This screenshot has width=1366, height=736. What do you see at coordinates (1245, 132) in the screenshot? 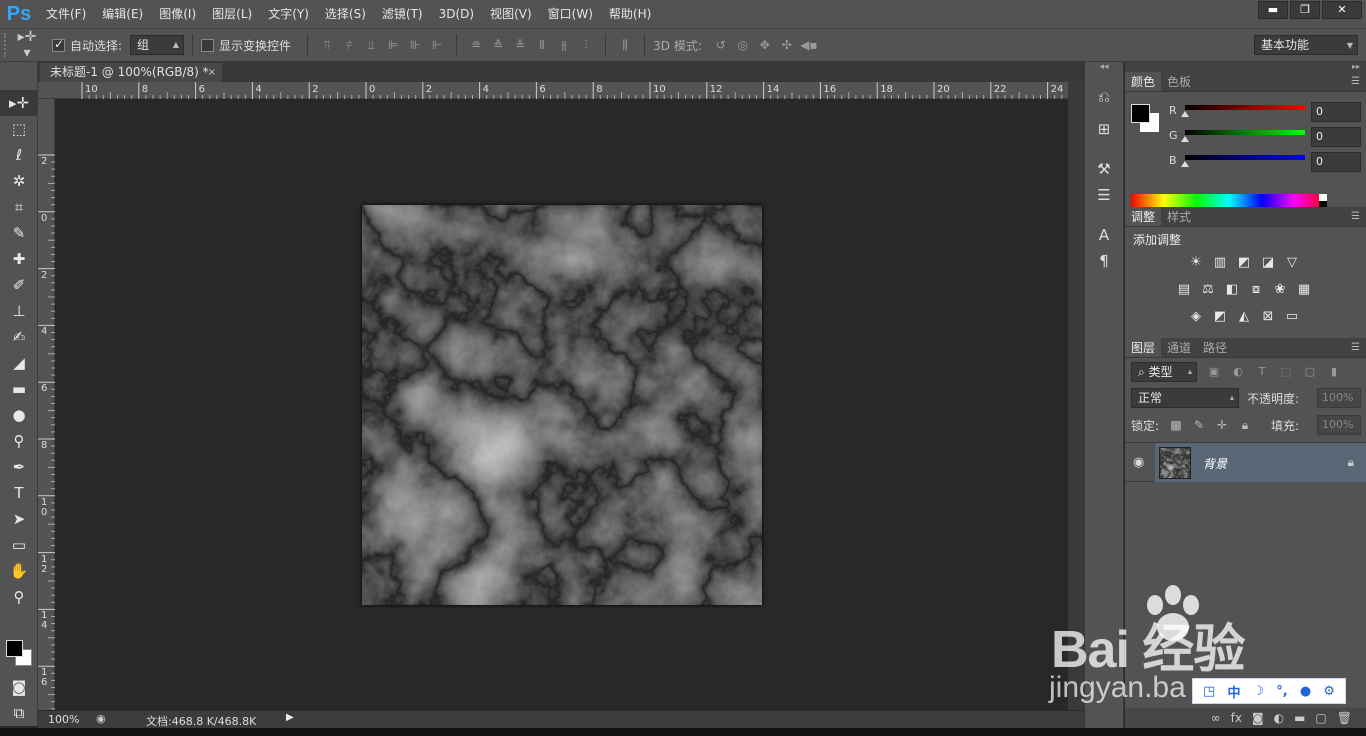
I see `green-slider` at bounding box center [1245, 132].